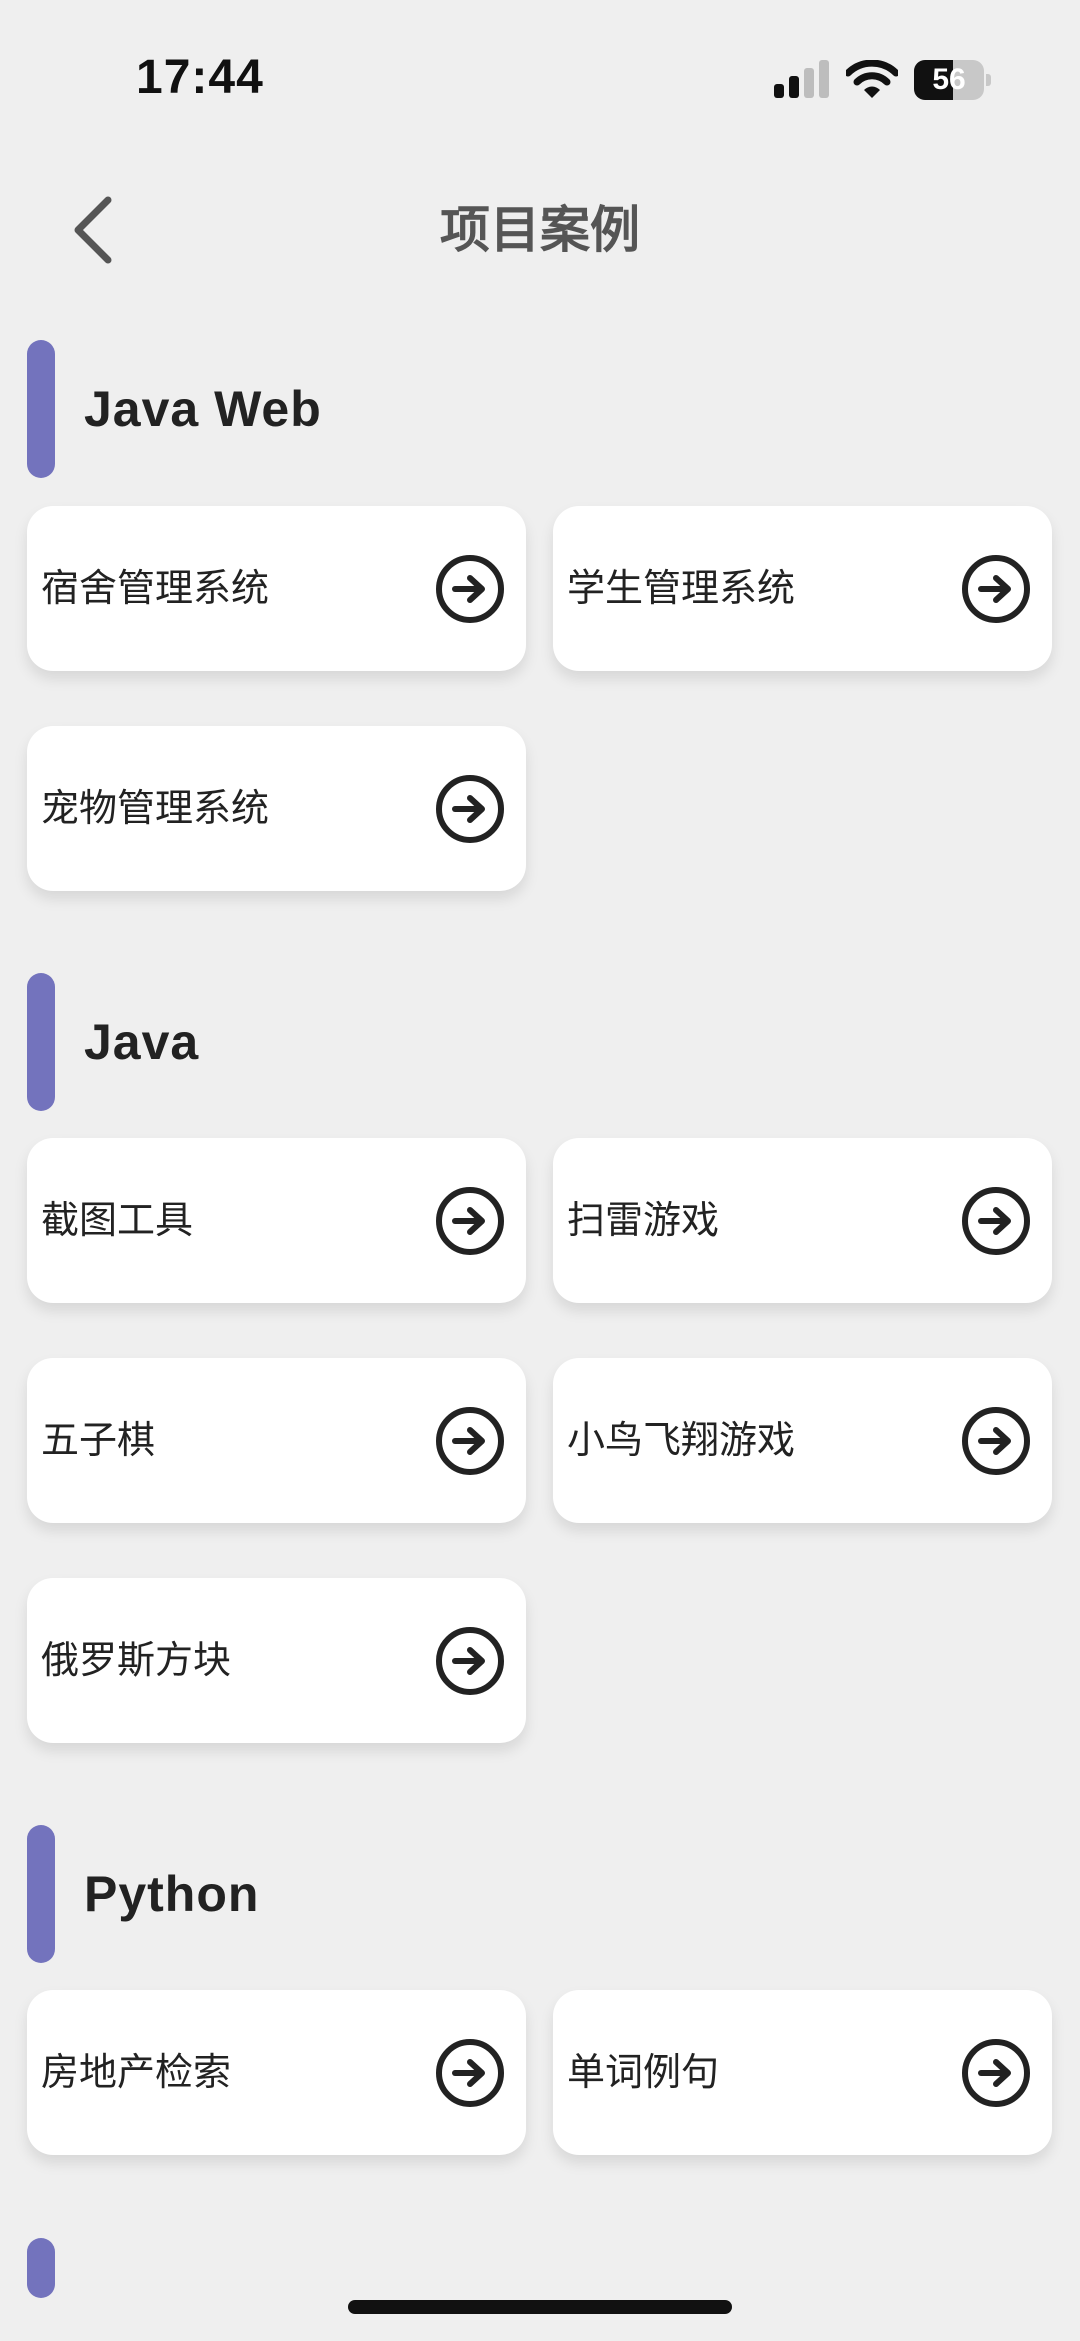 The image size is (1080, 2341). I want to click on project-card-dormitory: 宿舍管理系统, so click(276, 588).